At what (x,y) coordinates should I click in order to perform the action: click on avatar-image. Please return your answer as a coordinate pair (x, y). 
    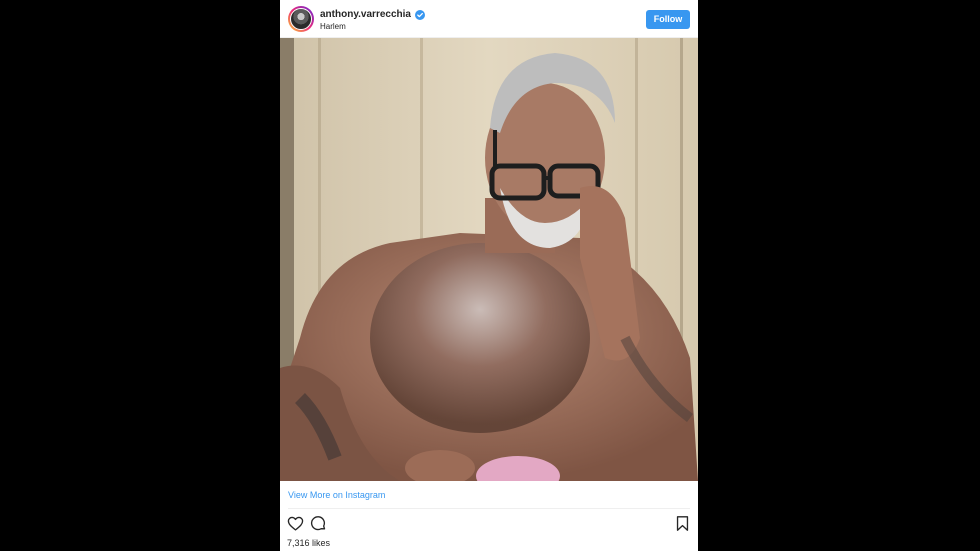
    Looking at the image, I should click on (301, 19).